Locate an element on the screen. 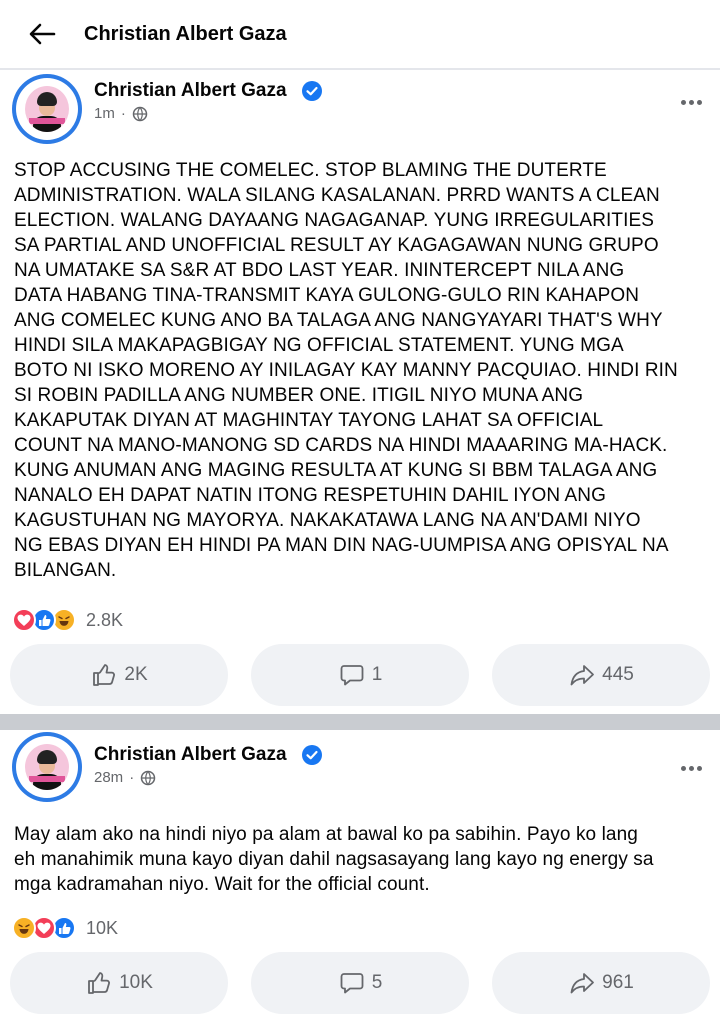 The width and height of the screenshot is (720, 1020). like-count: 2K is located at coordinates (136, 674).